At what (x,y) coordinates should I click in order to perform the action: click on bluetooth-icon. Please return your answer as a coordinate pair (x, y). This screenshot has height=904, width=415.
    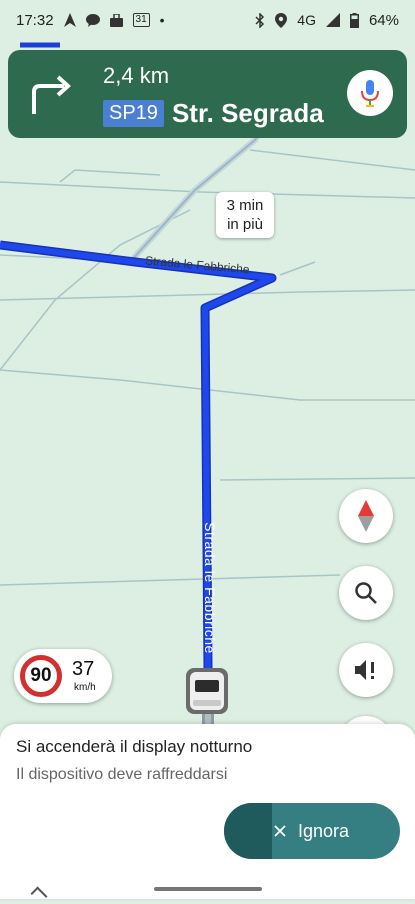
    Looking at the image, I should click on (260, 20).